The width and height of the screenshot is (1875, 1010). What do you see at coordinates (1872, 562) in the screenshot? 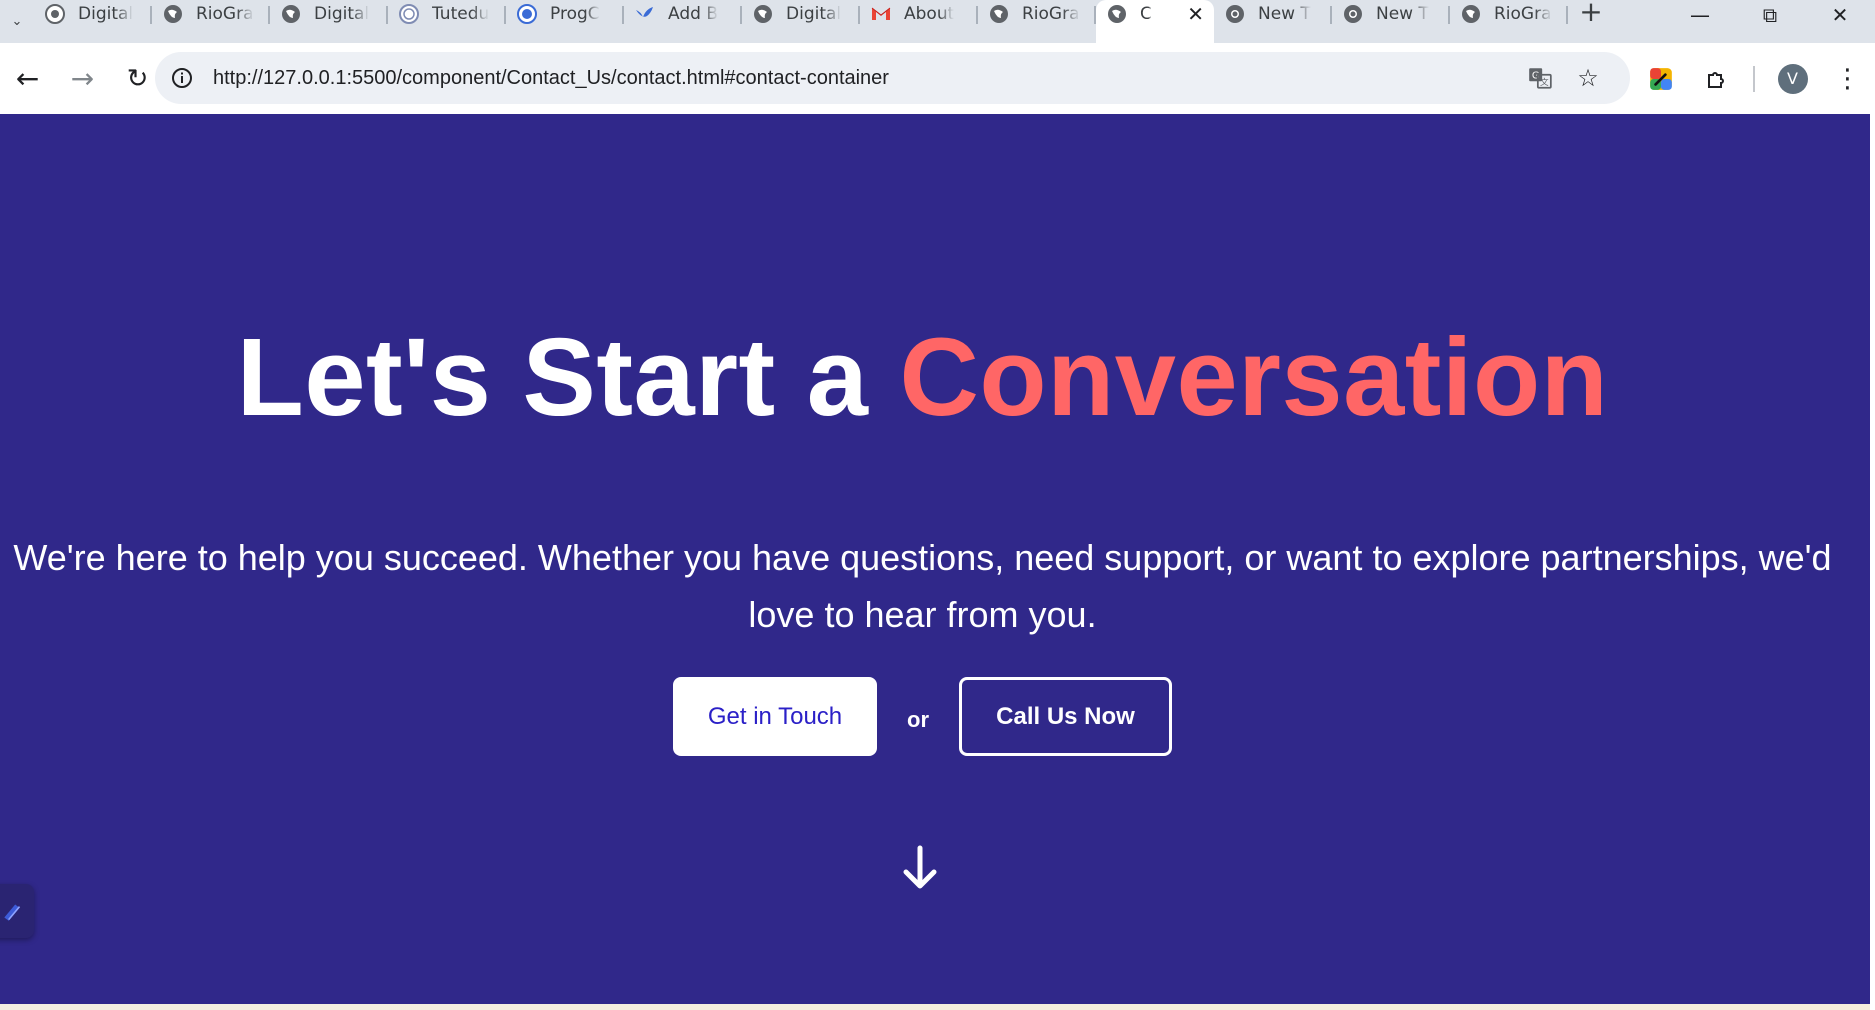
I see `page-edge` at bounding box center [1872, 562].